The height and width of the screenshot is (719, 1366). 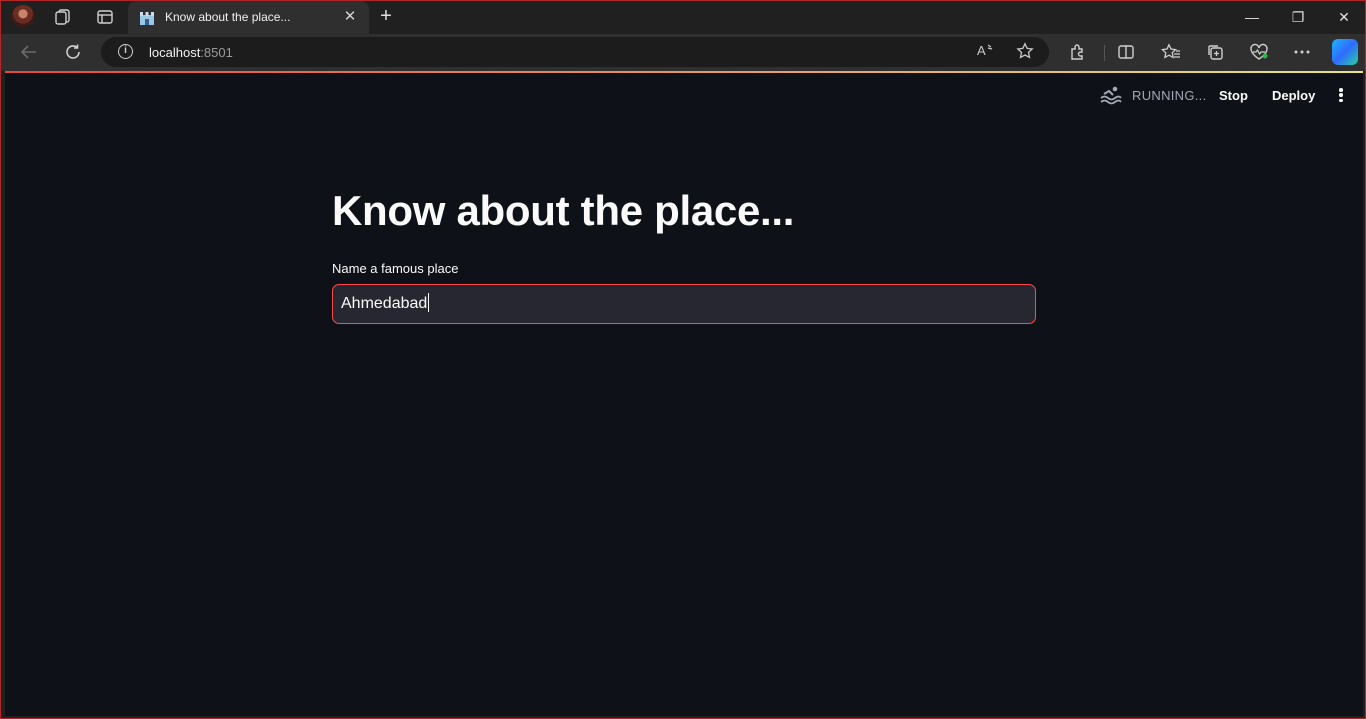 What do you see at coordinates (147, 18) in the screenshot?
I see `castle-favicon-icon` at bounding box center [147, 18].